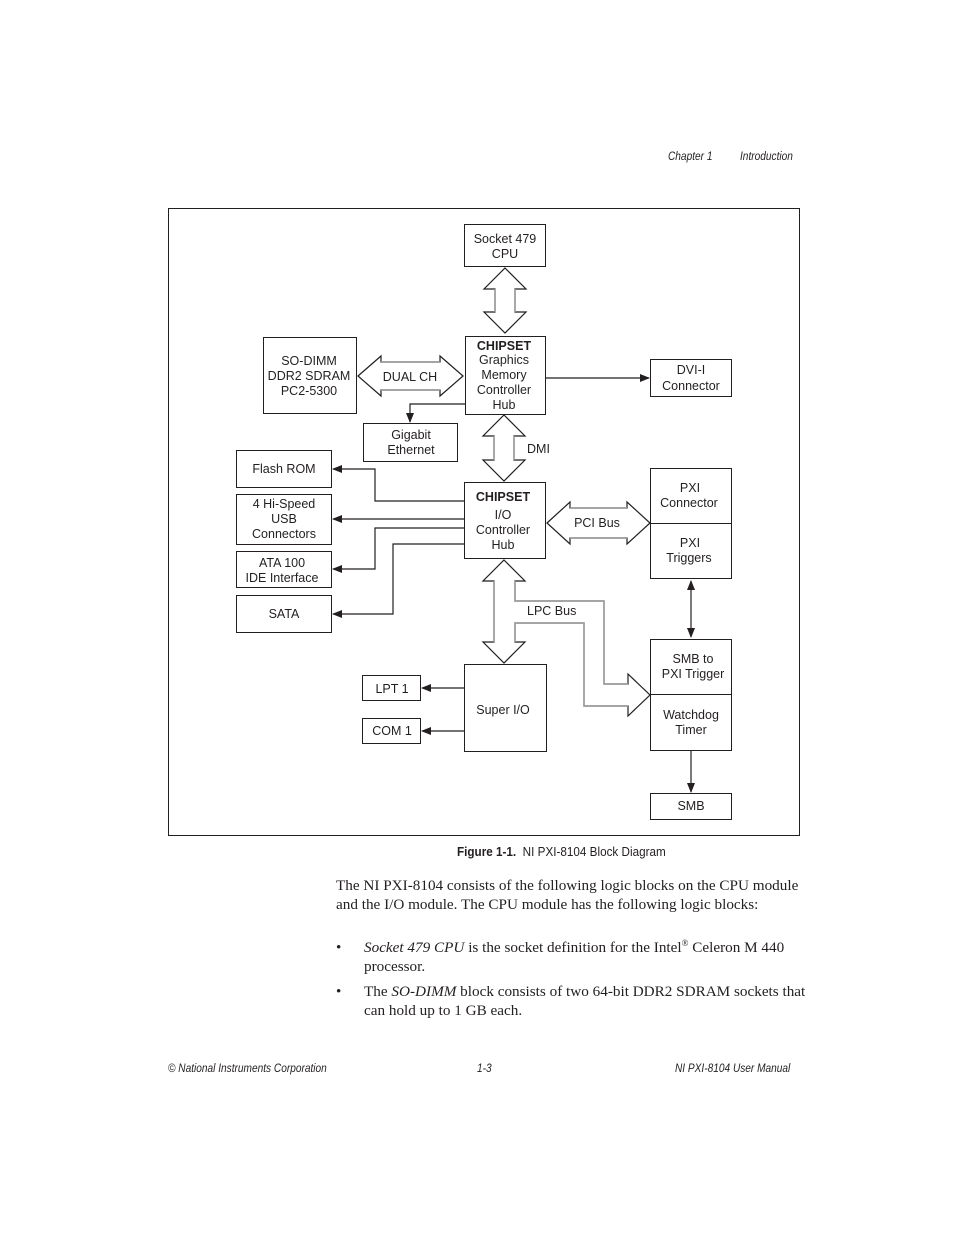 The width and height of the screenshot is (954, 1235). I want to click on block-usb: 4 Hi-Speed USB Connectors, so click(284, 519).